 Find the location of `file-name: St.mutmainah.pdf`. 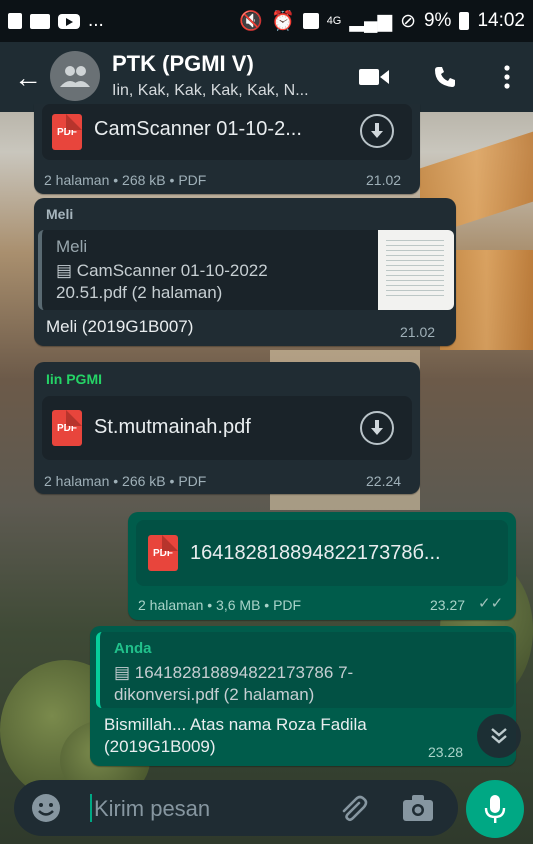

file-name: St.mutmainah.pdf is located at coordinates (172, 427).